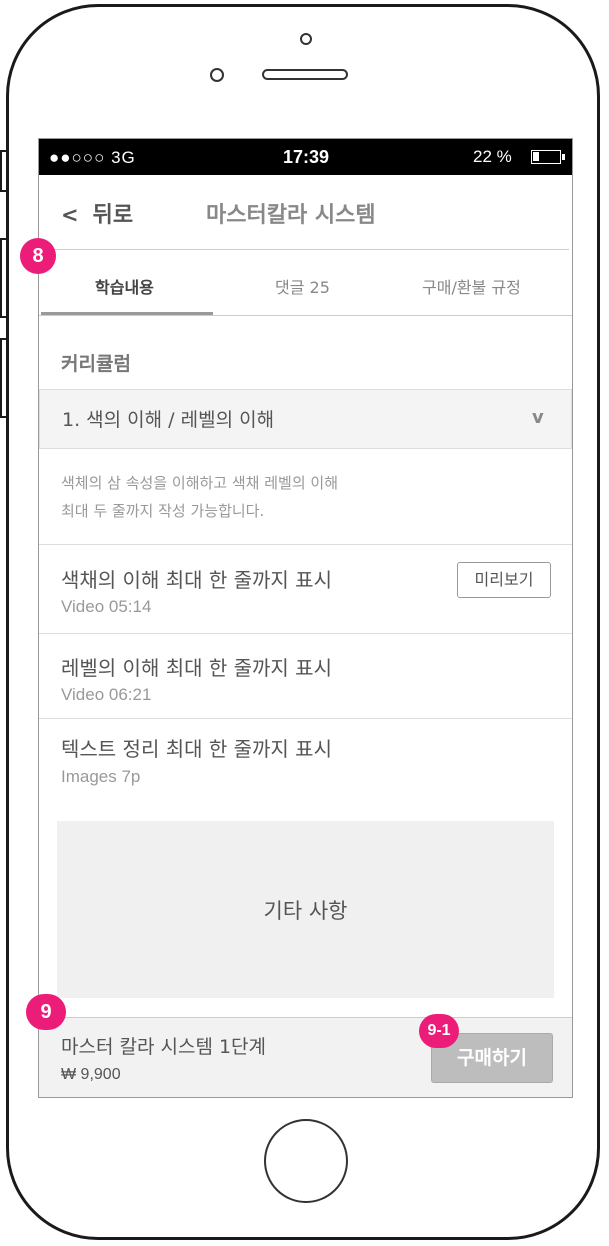 The width and height of the screenshot is (609, 1246). I want to click on status-time: 17:39, so click(306, 157).